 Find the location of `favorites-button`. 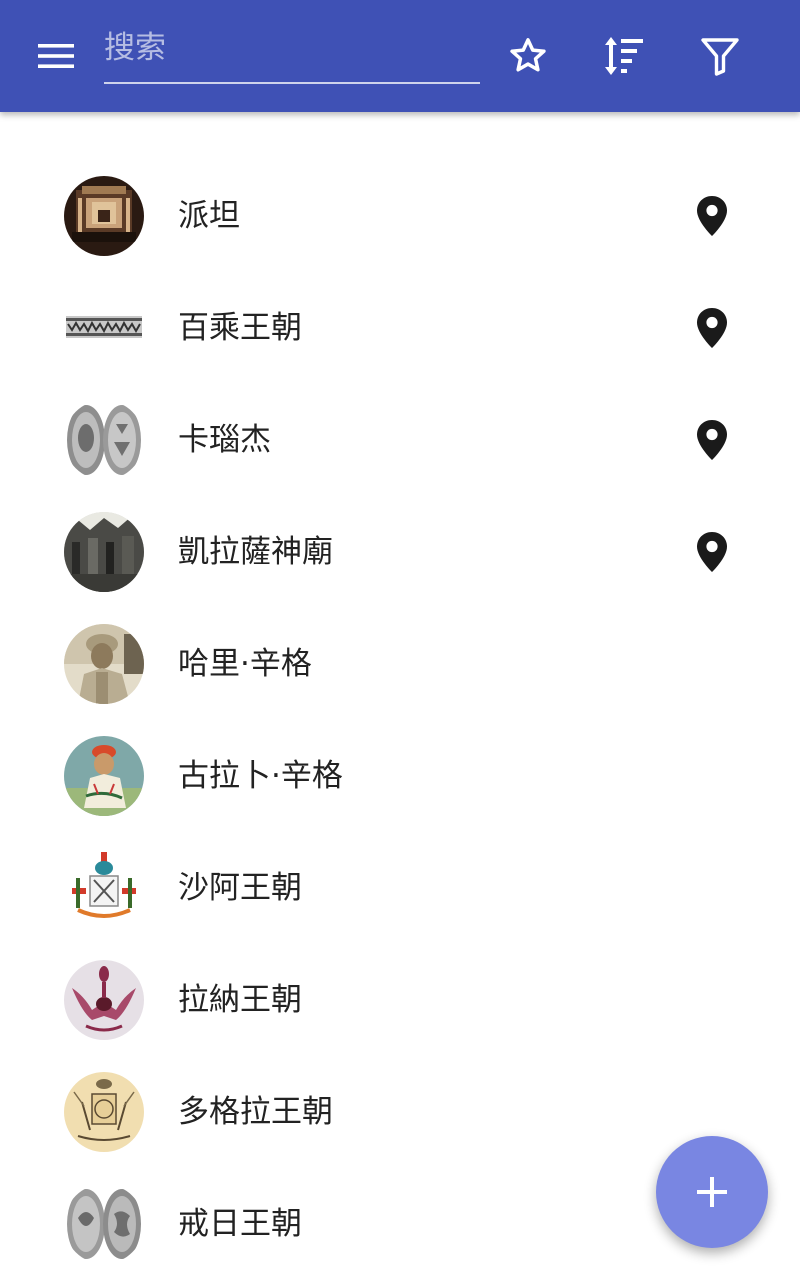

favorites-button is located at coordinates (528, 56).